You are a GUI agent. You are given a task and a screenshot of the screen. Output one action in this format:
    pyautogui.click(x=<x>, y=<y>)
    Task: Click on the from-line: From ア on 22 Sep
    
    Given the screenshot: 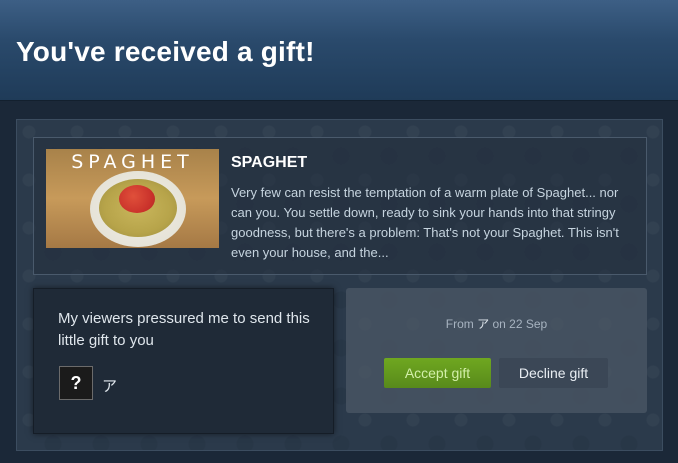 What is the action you would take?
    pyautogui.click(x=496, y=323)
    